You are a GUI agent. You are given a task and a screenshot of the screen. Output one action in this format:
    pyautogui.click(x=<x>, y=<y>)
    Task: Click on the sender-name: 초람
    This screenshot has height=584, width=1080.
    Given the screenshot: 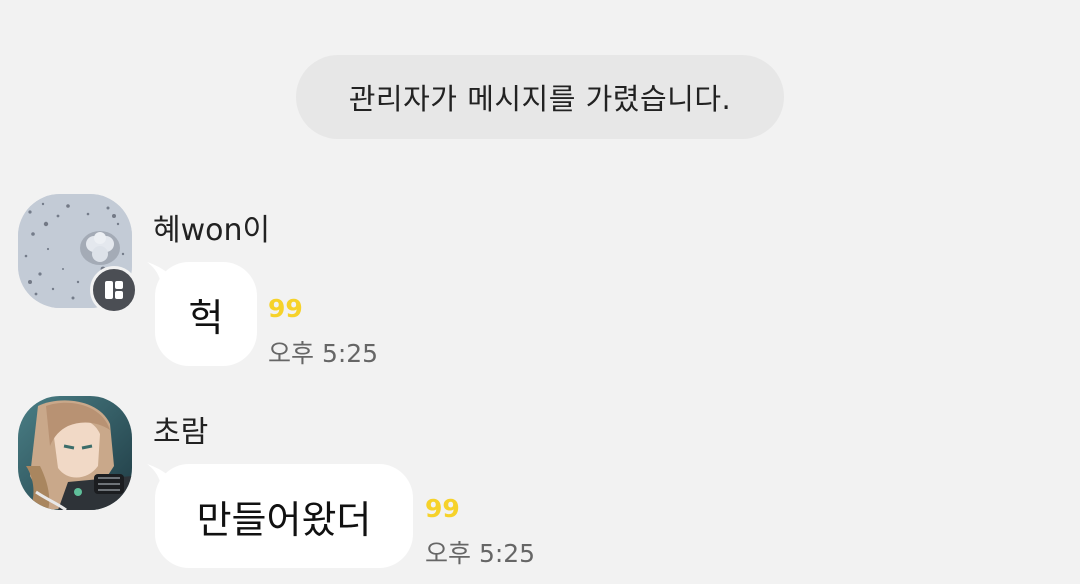 What is the action you would take?
    pyautogui.click(x=180, y=429)
    